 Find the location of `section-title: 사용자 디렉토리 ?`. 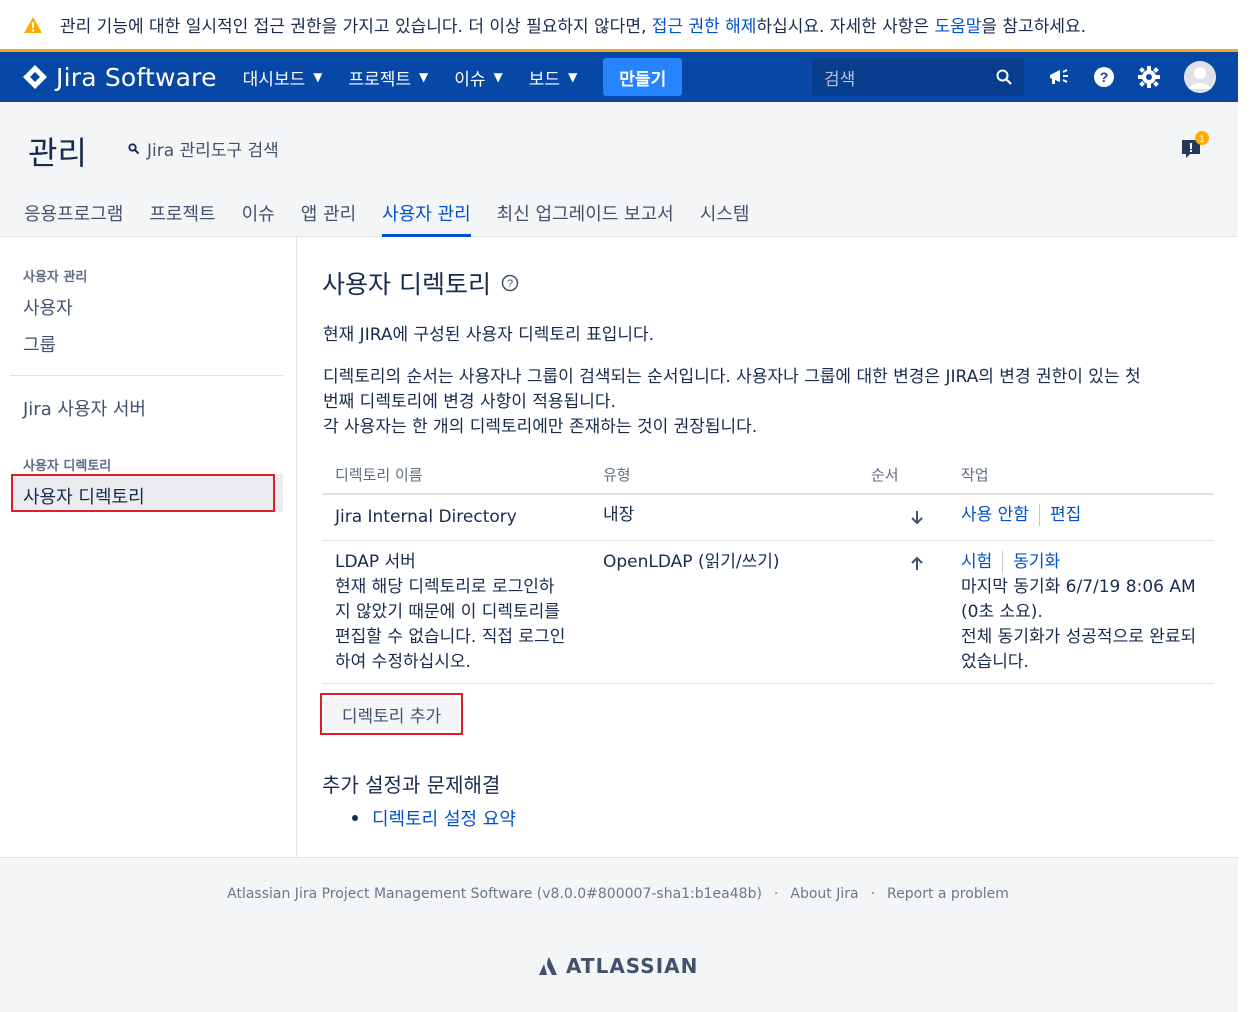

section-title: 사용자 디렉토리 ? is located at coordinates (420, 283).